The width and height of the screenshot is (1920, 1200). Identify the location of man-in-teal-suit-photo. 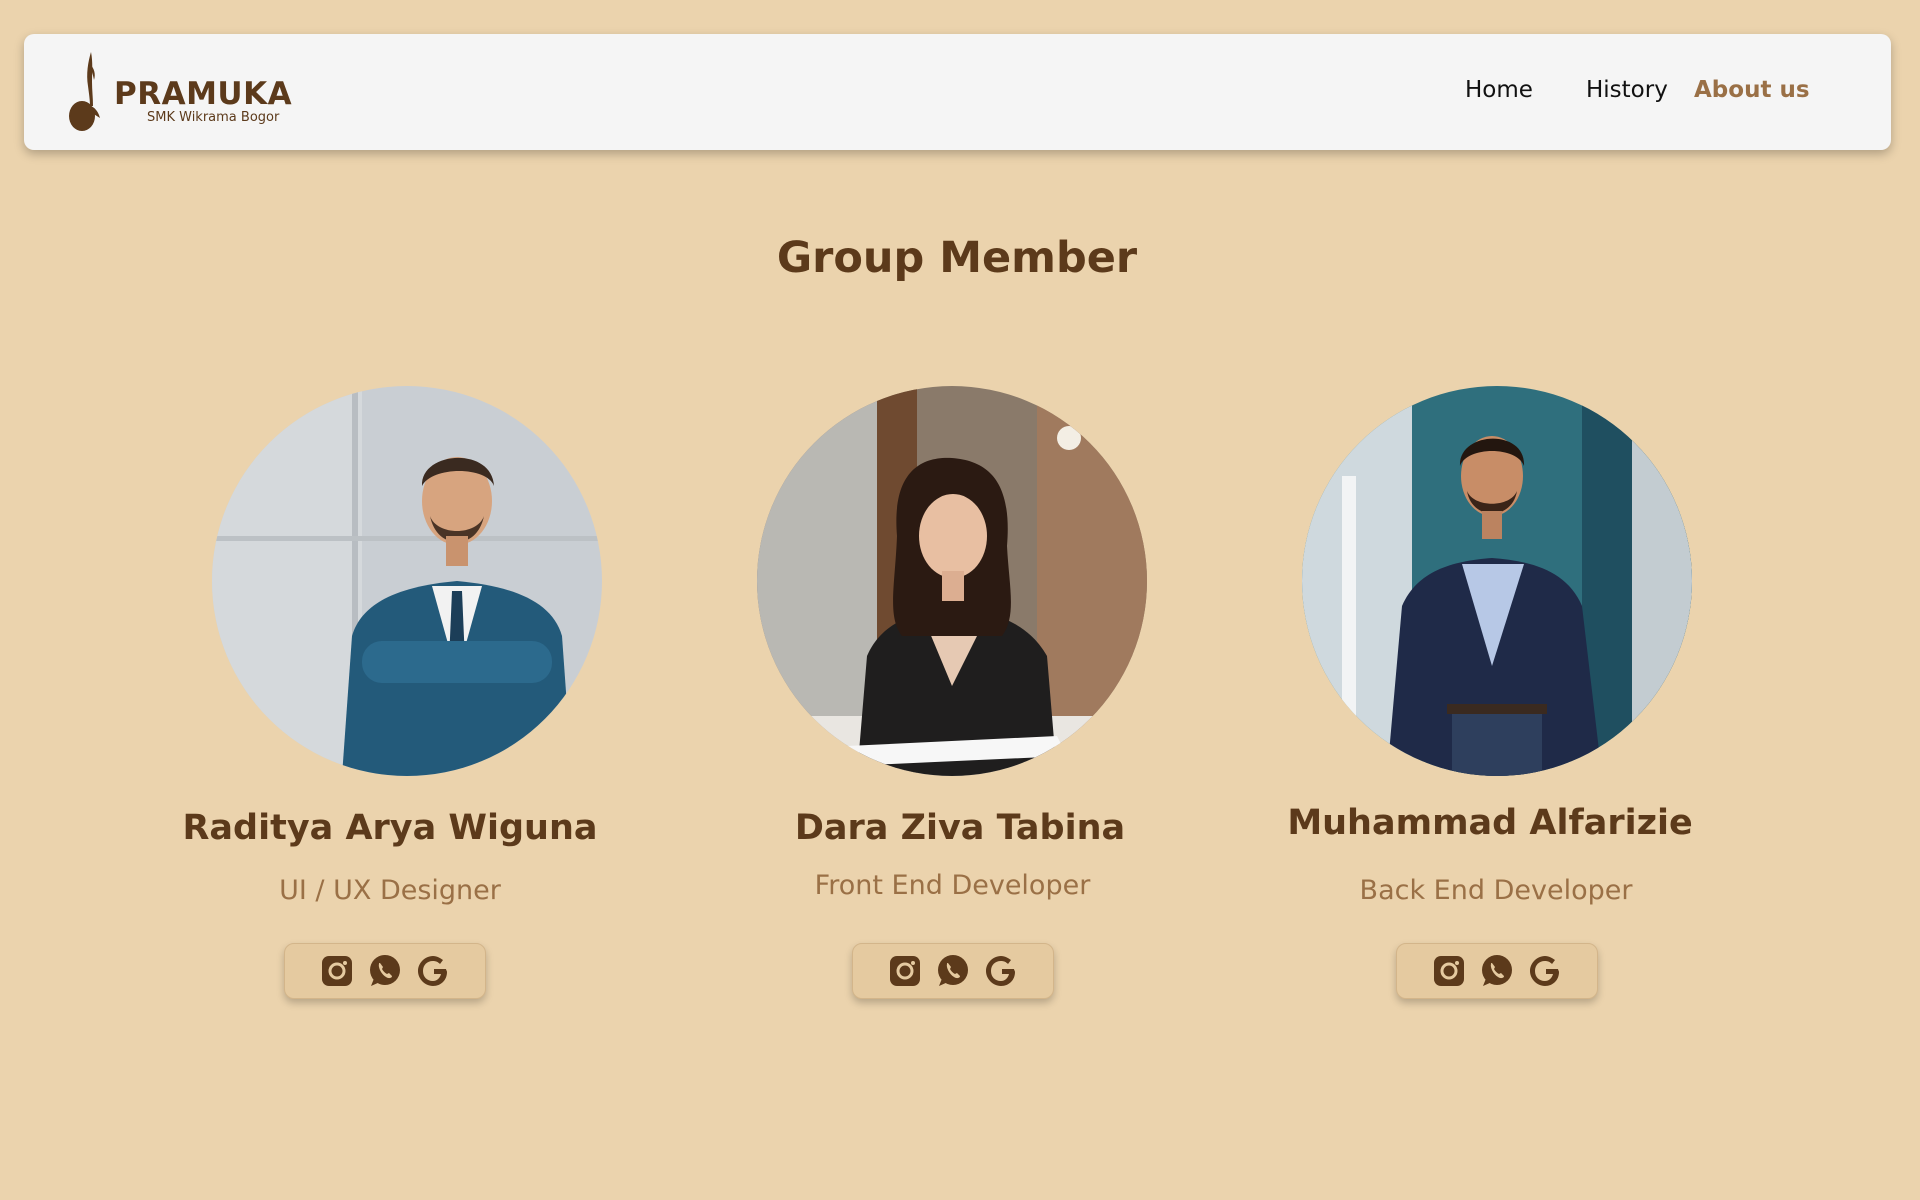
(407, 581).